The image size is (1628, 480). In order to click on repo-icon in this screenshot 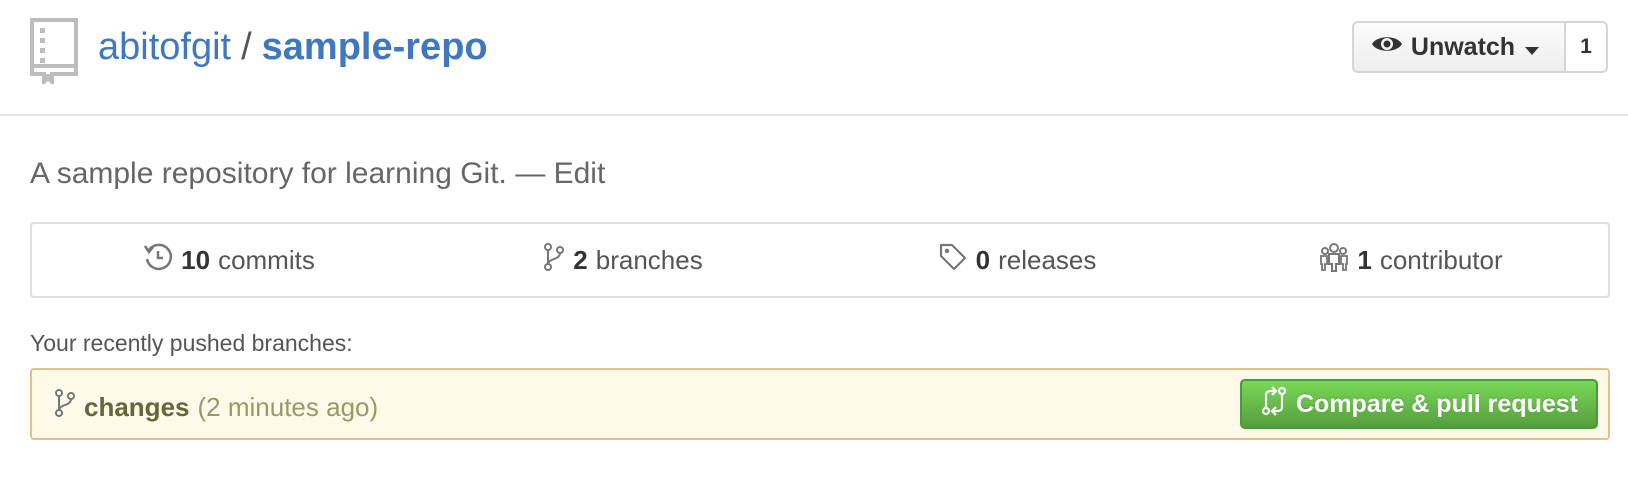, I will do `click(54, 52)`.